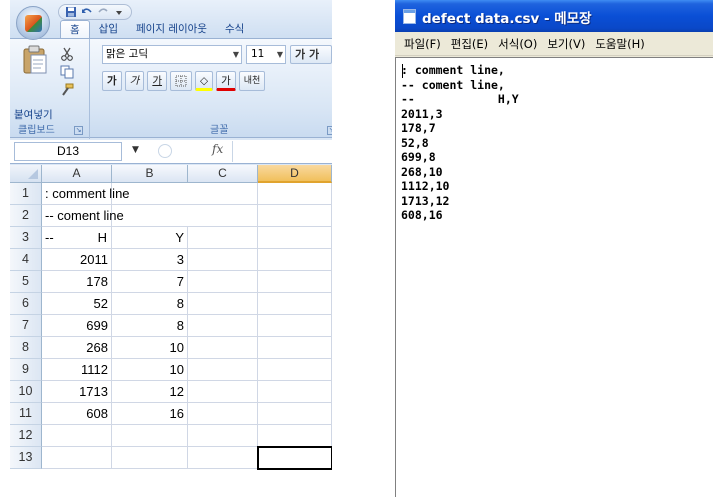 The image size is (713, 497). What do you see at coordinates (75, 29) in the screenshot?
I see `tab-home: 홈` at bounding box center [75, 29].